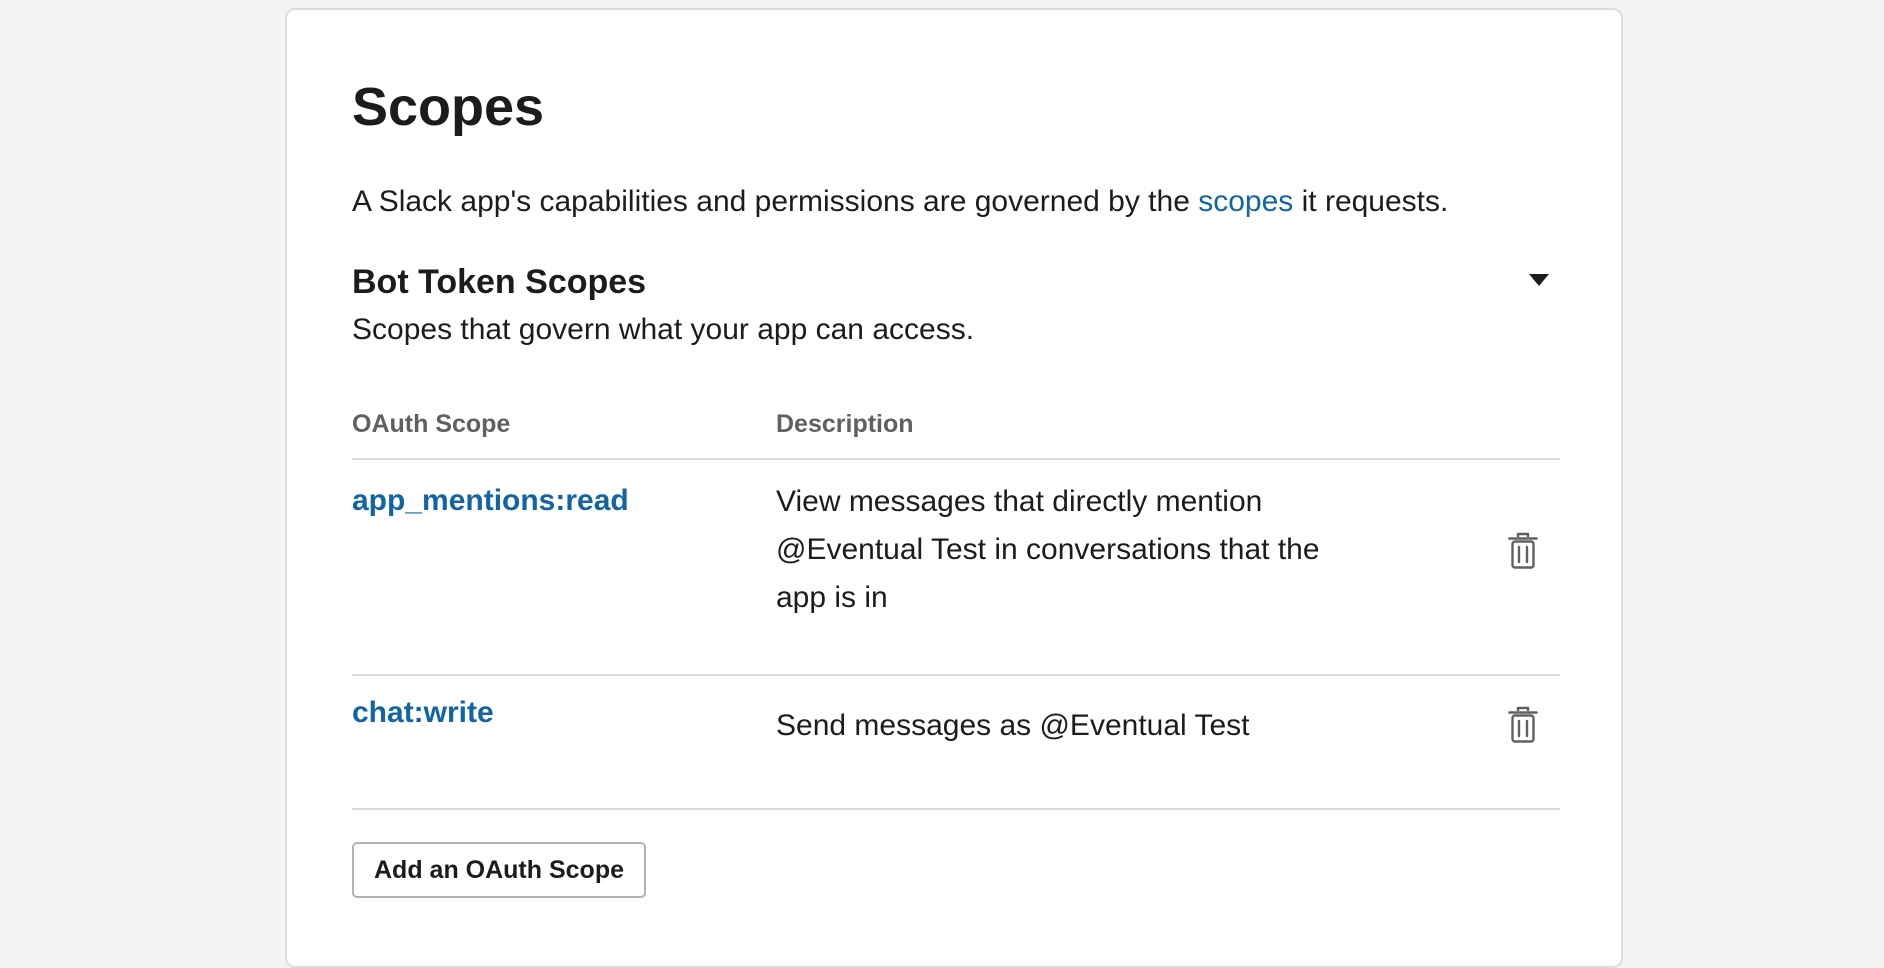  What do you see at coordinates (1013, 725) in the screenshot?
I see `scope-description: Send messages as @Eventual Test` at bounding box center [1013, 725].